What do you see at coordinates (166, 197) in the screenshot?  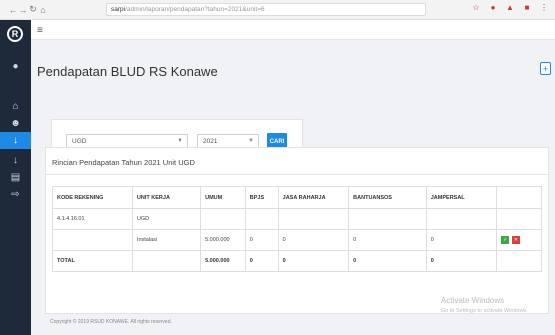 I see `column-header: UNIT KERJA` at bounding box center [166, 197].